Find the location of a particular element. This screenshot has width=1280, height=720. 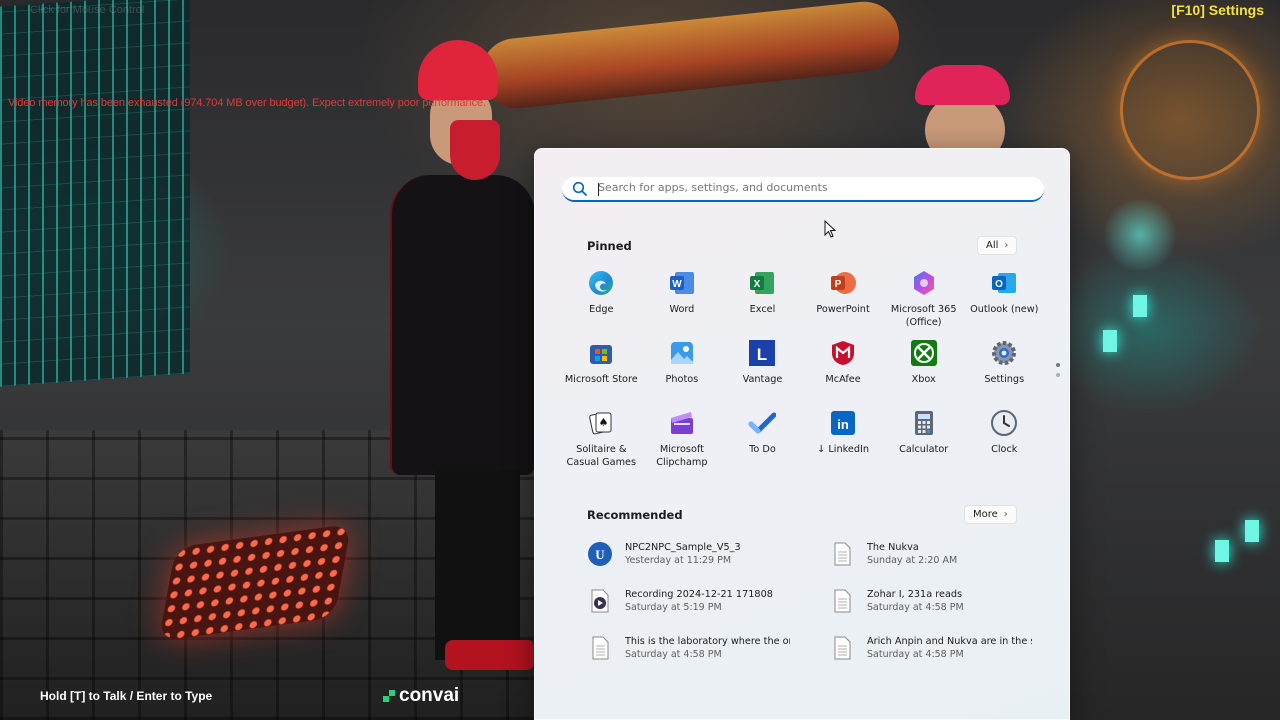

page-dot is located at coordinates (1058, 375).